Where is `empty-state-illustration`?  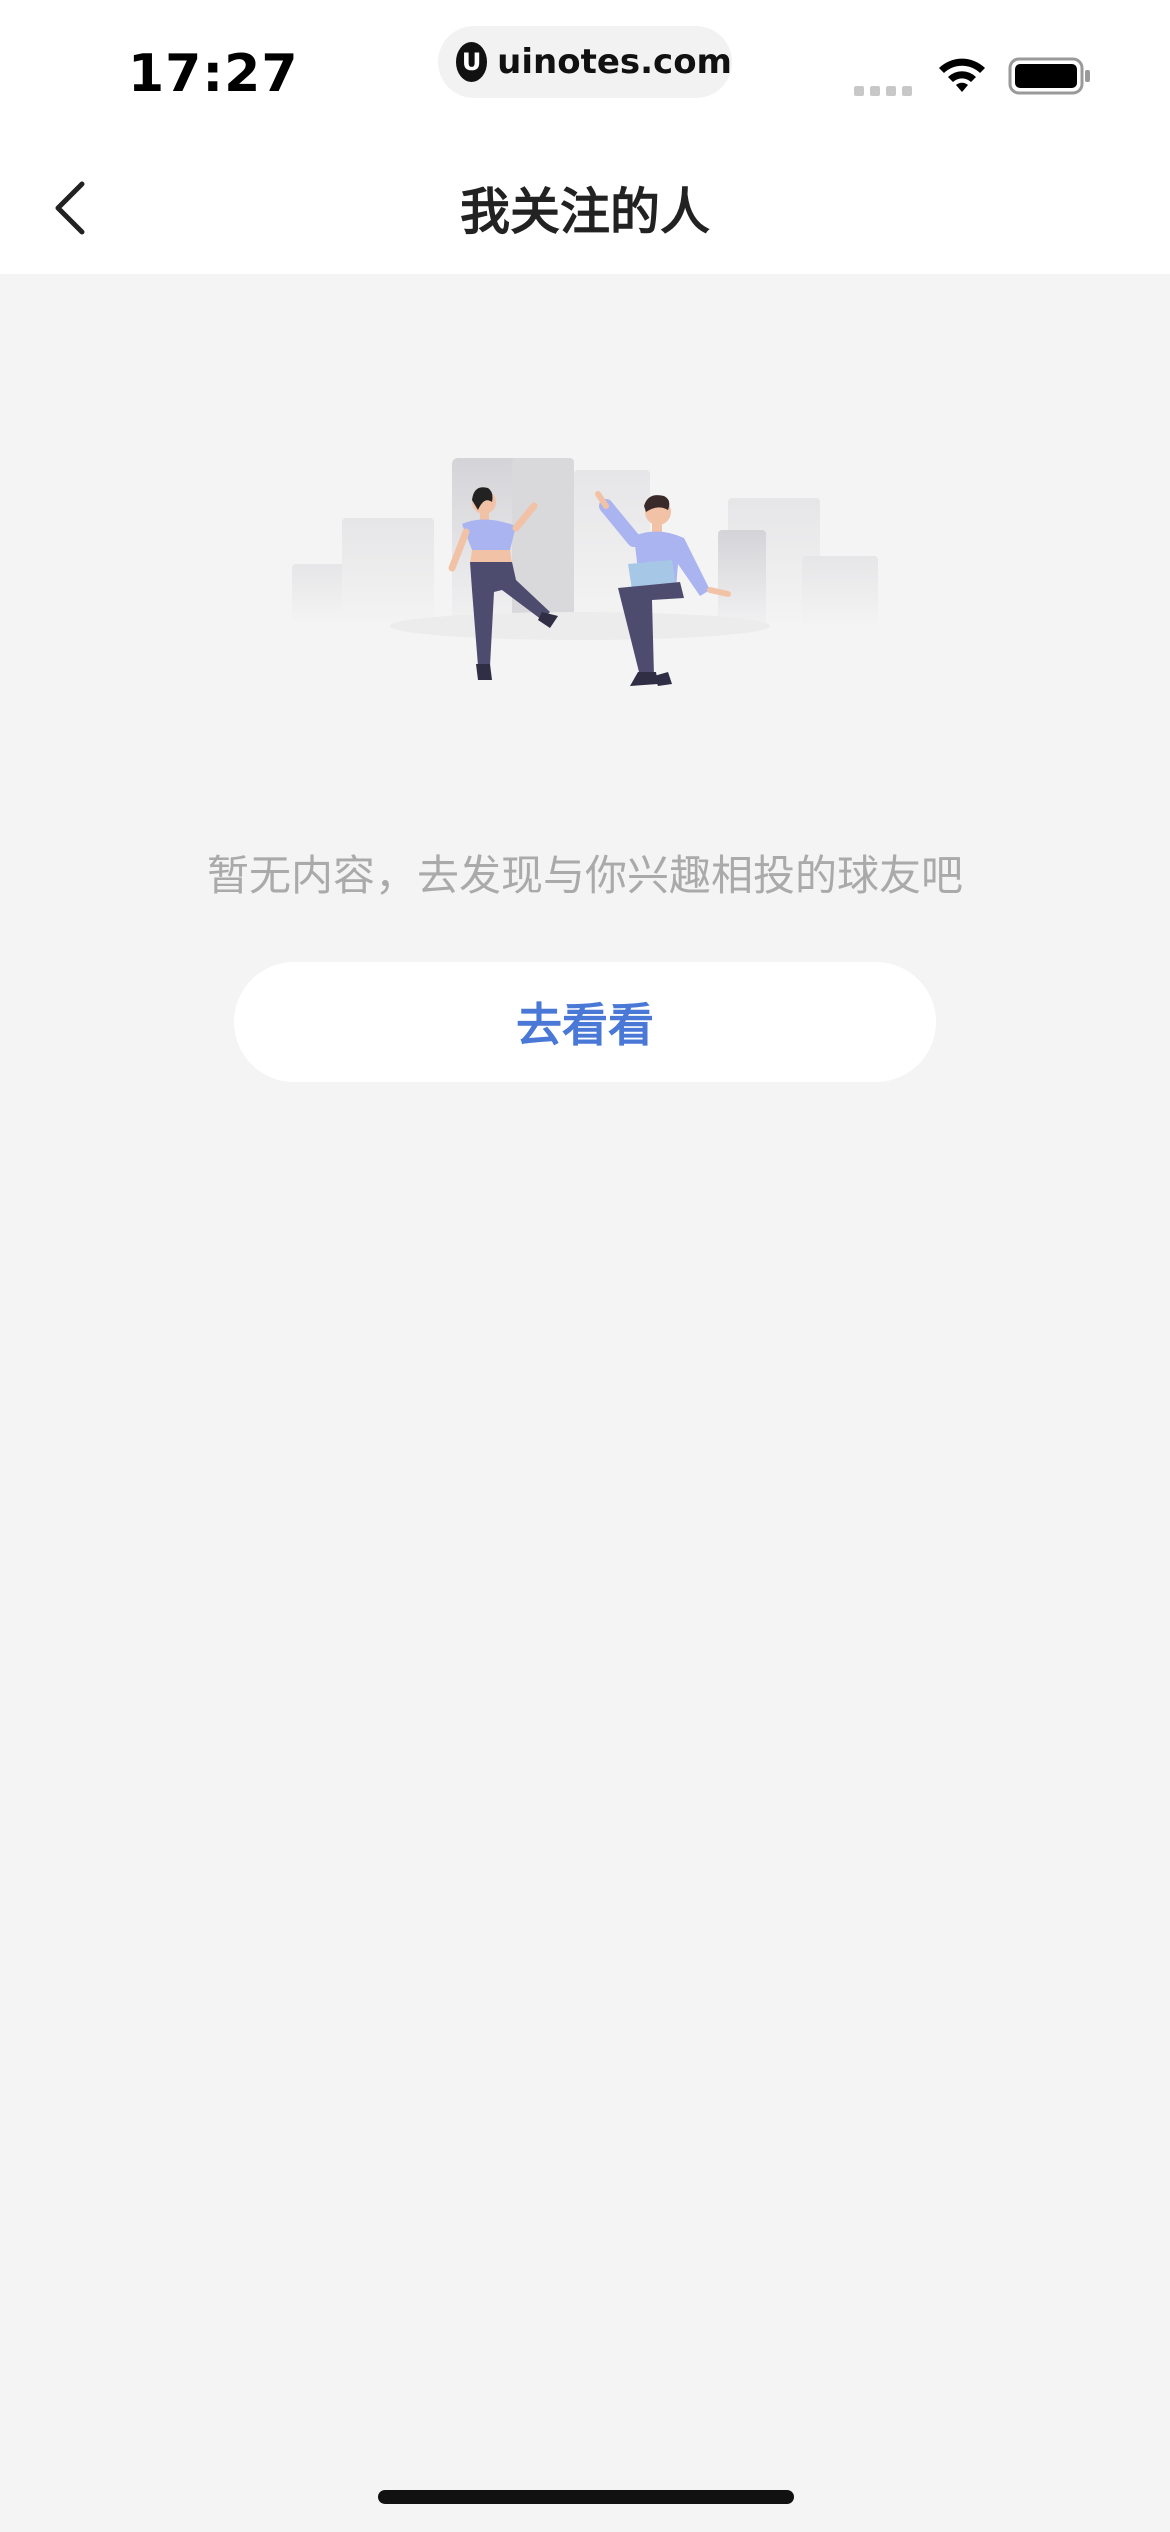
empty-state-illustration is located at coordinates (585, 572).